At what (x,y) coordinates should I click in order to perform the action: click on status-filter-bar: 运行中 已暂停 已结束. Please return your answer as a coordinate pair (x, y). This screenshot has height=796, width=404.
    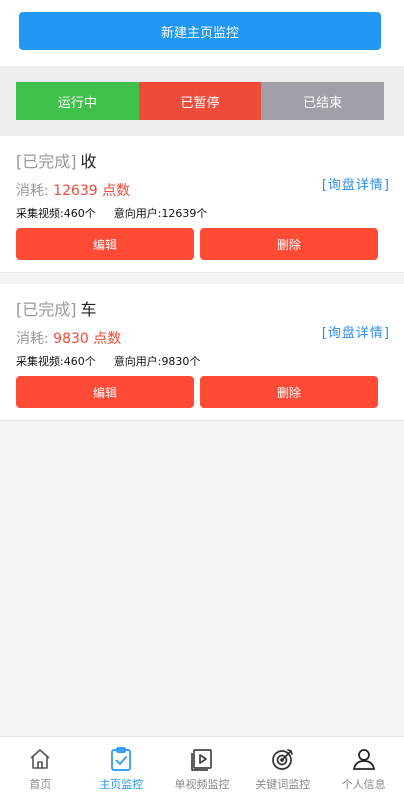
    Looking at the image, I should click on (202, 101).